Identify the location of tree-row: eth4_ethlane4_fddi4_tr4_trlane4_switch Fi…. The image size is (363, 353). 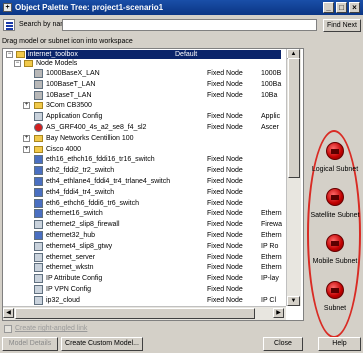
(144, 181).